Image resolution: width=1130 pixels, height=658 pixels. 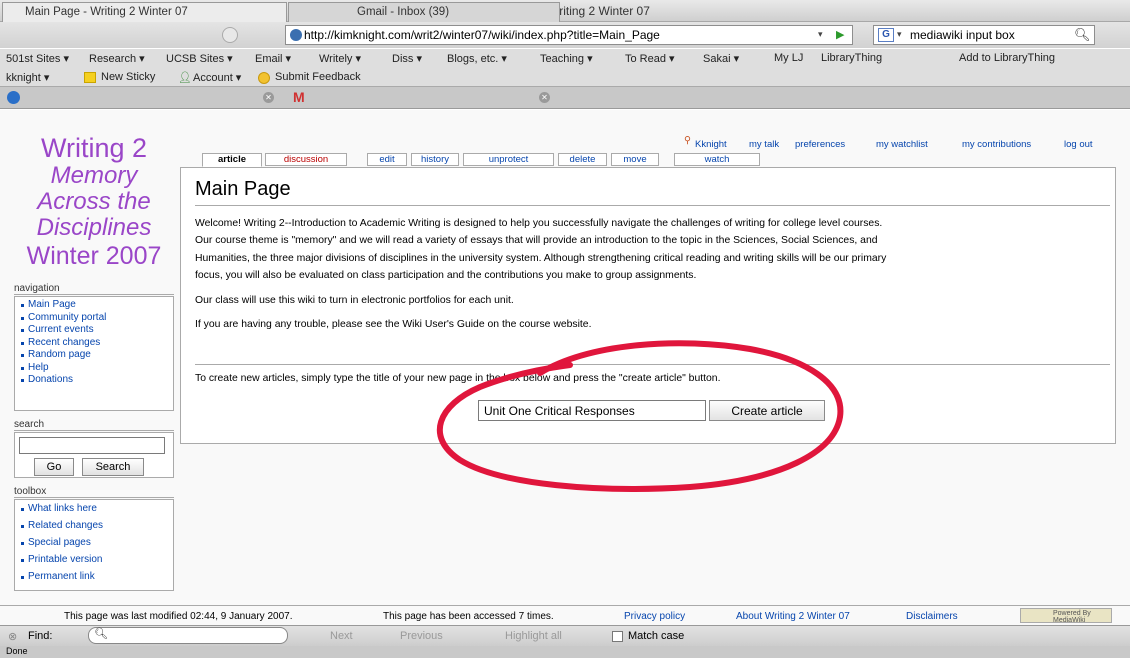 What do you see at coordinates (793, 616) in the screenshot?
I see `about-link: About Writing 2 Winter 07` at bounding box center [793, 616].